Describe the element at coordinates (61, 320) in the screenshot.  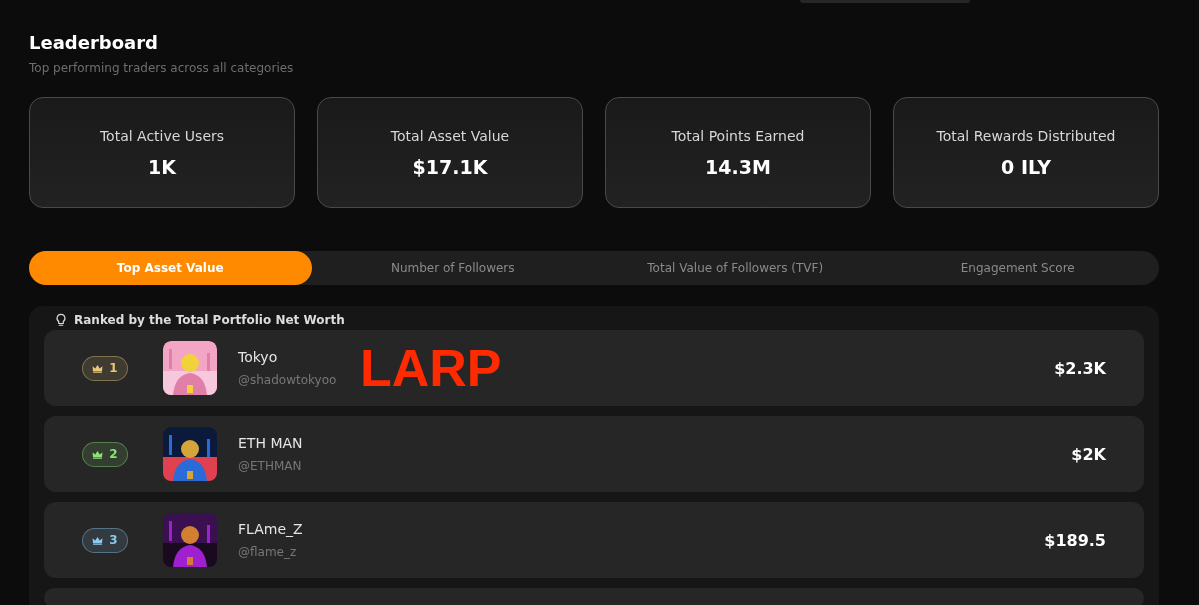
I see `lightbulb-icon` at that location.